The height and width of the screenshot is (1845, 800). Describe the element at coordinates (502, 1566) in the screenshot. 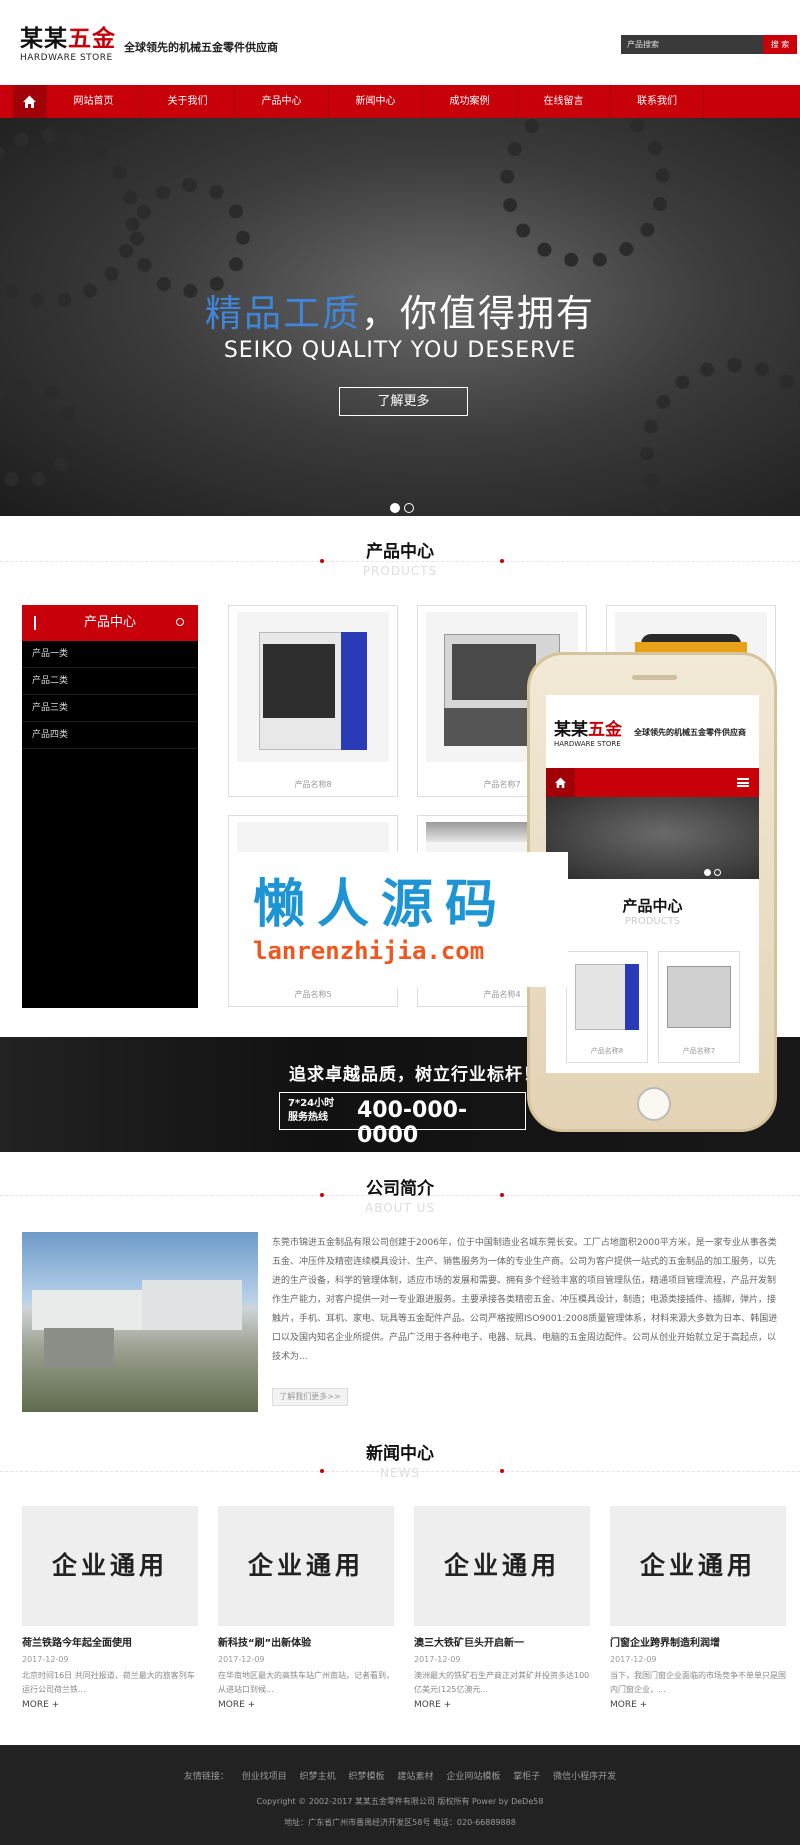

I see `news-image: 企业通用` at that location.